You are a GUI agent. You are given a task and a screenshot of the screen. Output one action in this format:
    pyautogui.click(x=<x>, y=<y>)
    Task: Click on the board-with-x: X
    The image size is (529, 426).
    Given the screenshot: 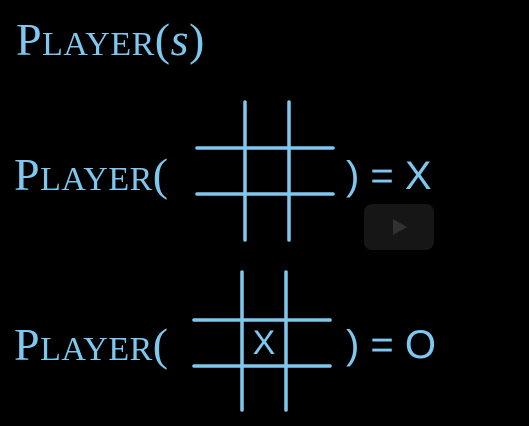 What is the action you would take?
    pyautogui.click(x=262, y=341)
    